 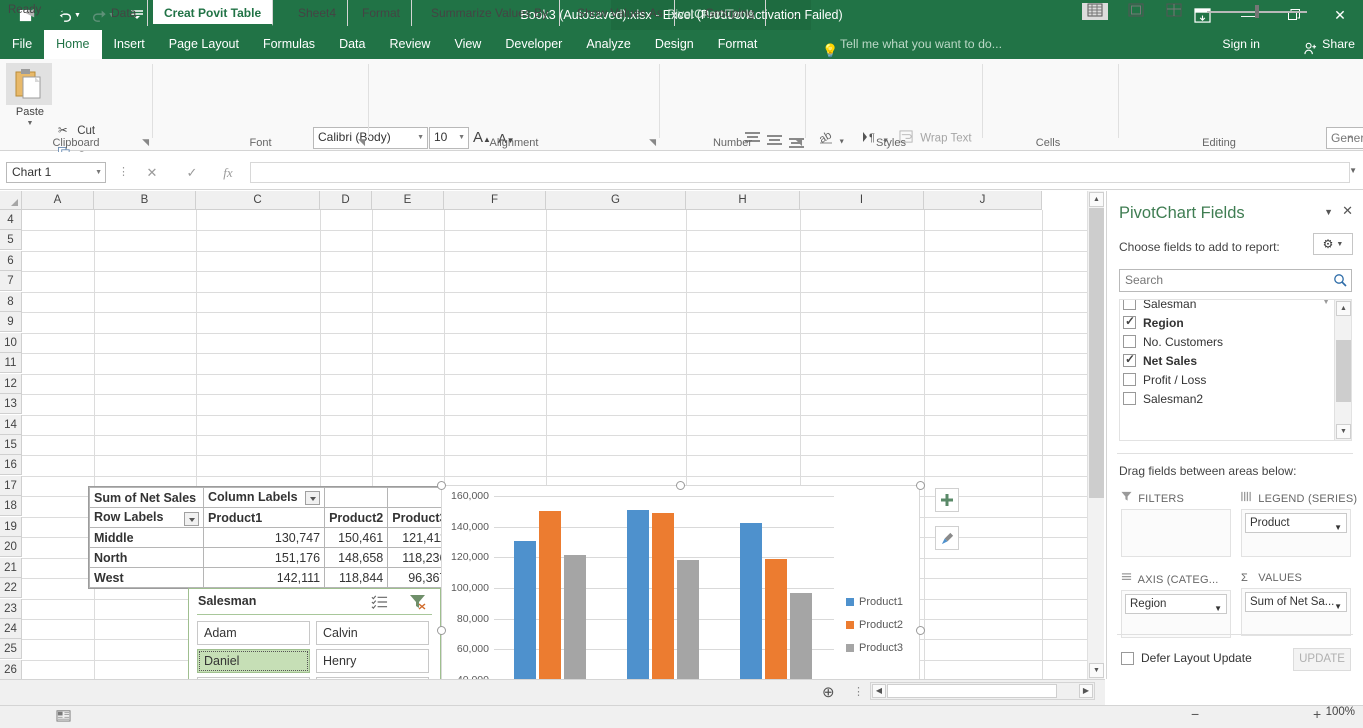 I want to click on search-icon, so click(x=1340, y=281).